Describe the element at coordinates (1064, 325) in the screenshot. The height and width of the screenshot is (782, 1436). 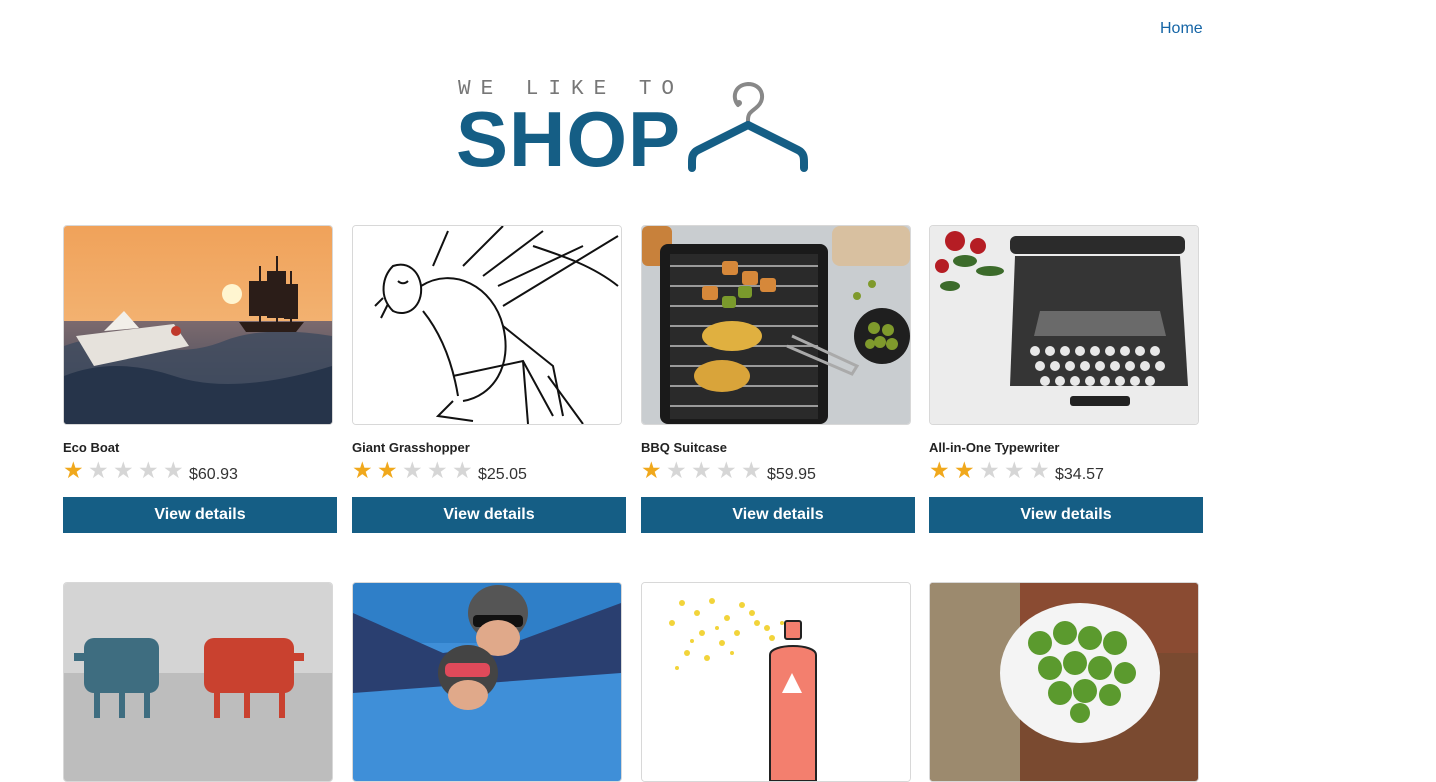
I see `product-image-all-in-one-typewriter` at that location.